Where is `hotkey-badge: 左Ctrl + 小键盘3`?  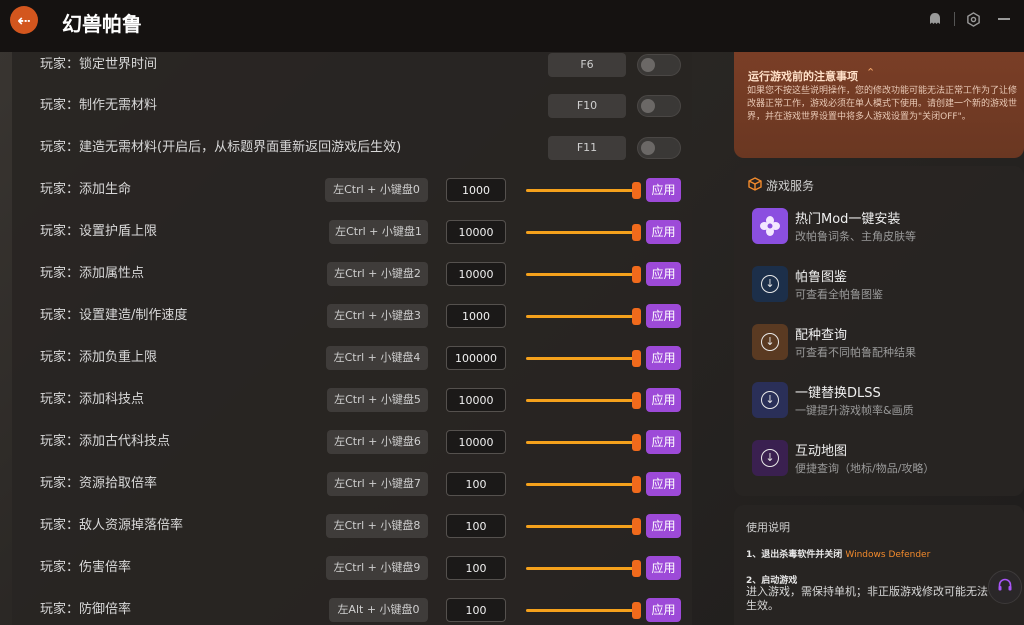
hotkey-badge: 左Ctrl + 小键盘3 is located at coordinates (377, 316).